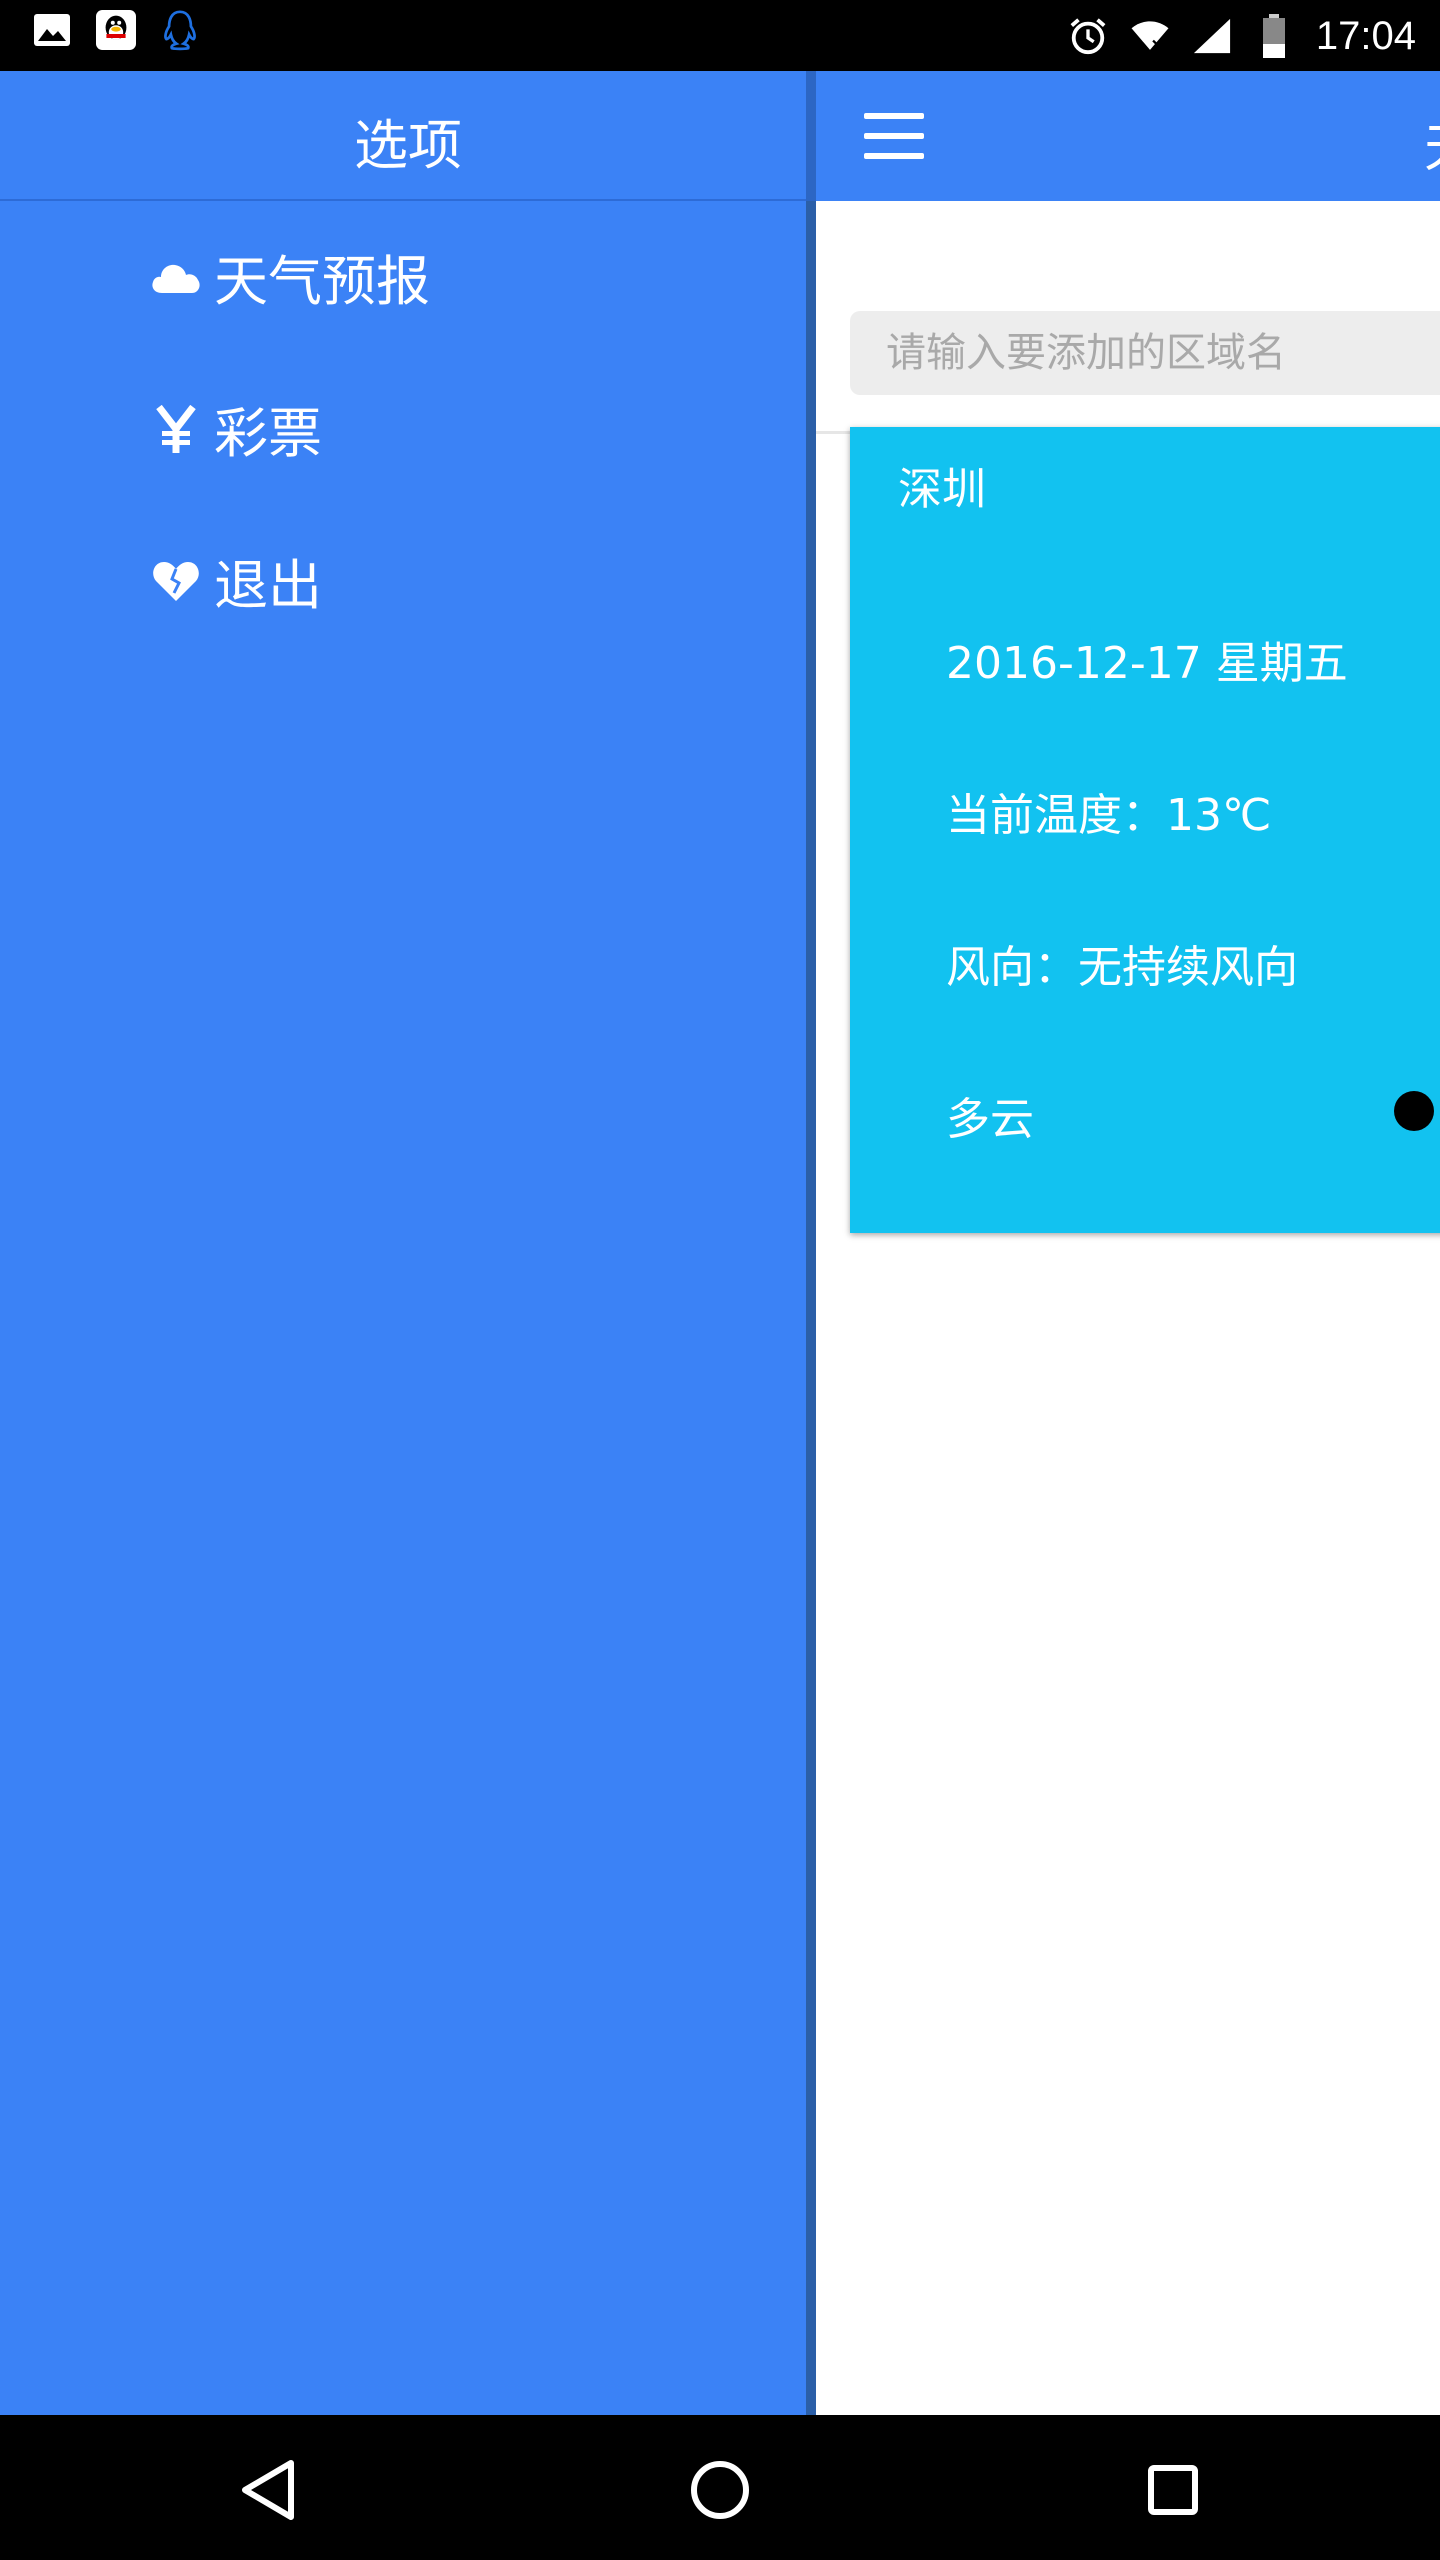 This screenshot has width=1440, height=2560. Describe the element at coordinates (176, 429) in the screenshot. I see `yen-icon` at that location.